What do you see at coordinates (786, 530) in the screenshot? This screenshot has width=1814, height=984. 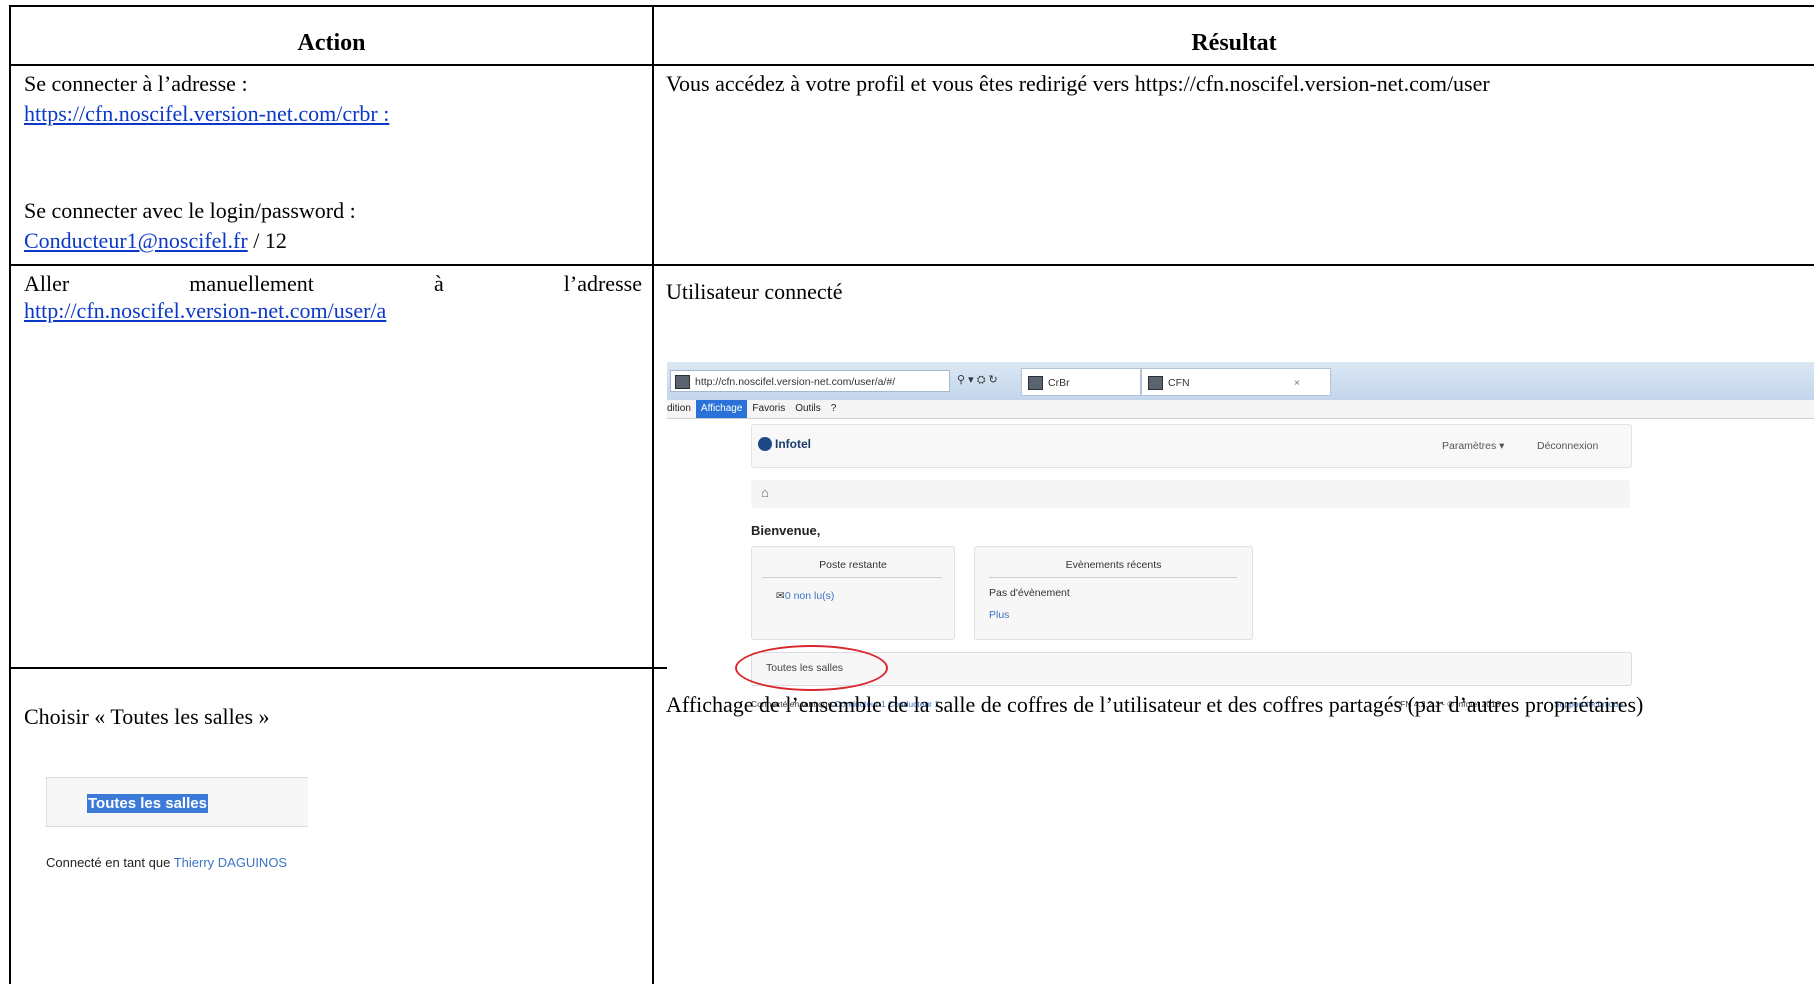 I see `welcome-heading: Bienvenue,` at bounding box center [786, 530].